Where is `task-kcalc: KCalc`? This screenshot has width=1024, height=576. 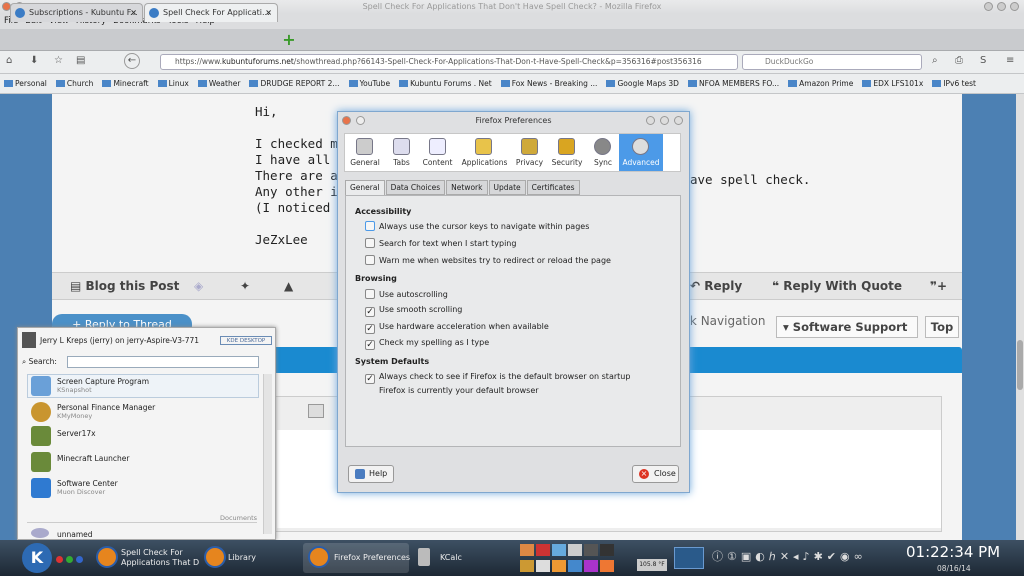 task-kcalc: KCalc is located at coordinates (451, 558).